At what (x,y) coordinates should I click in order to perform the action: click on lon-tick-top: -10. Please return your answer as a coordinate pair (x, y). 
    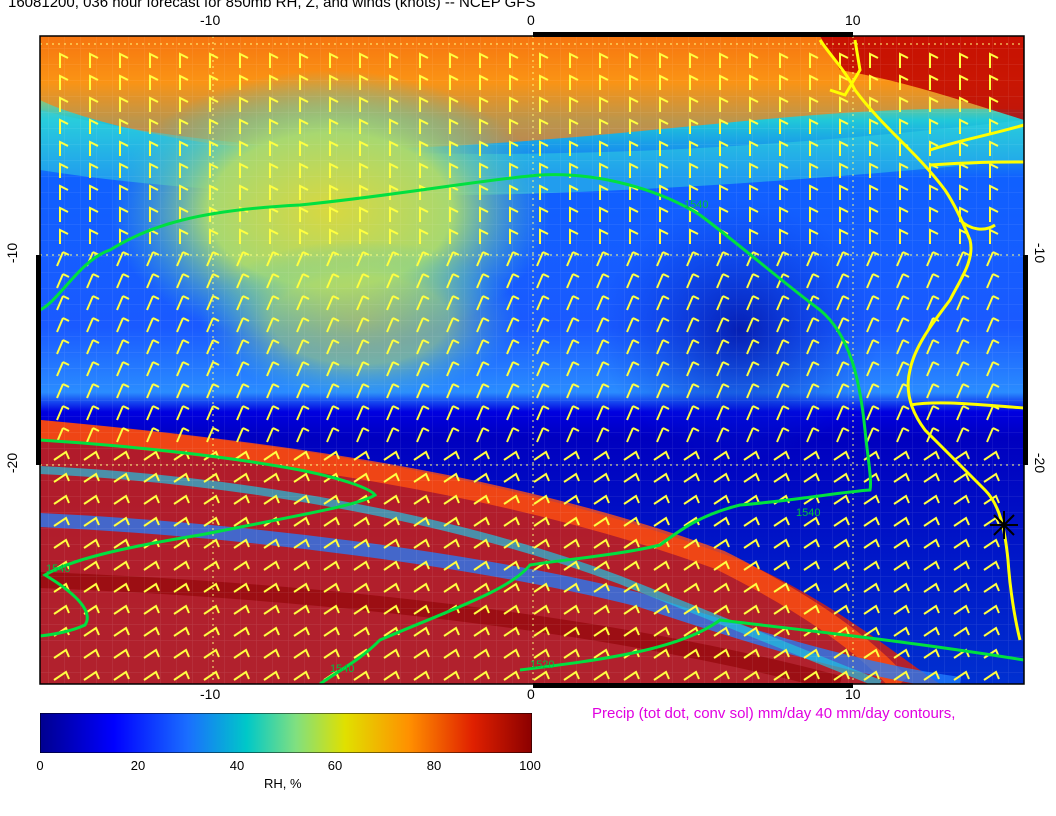
    Looking at the image, I should click on (210, 20).